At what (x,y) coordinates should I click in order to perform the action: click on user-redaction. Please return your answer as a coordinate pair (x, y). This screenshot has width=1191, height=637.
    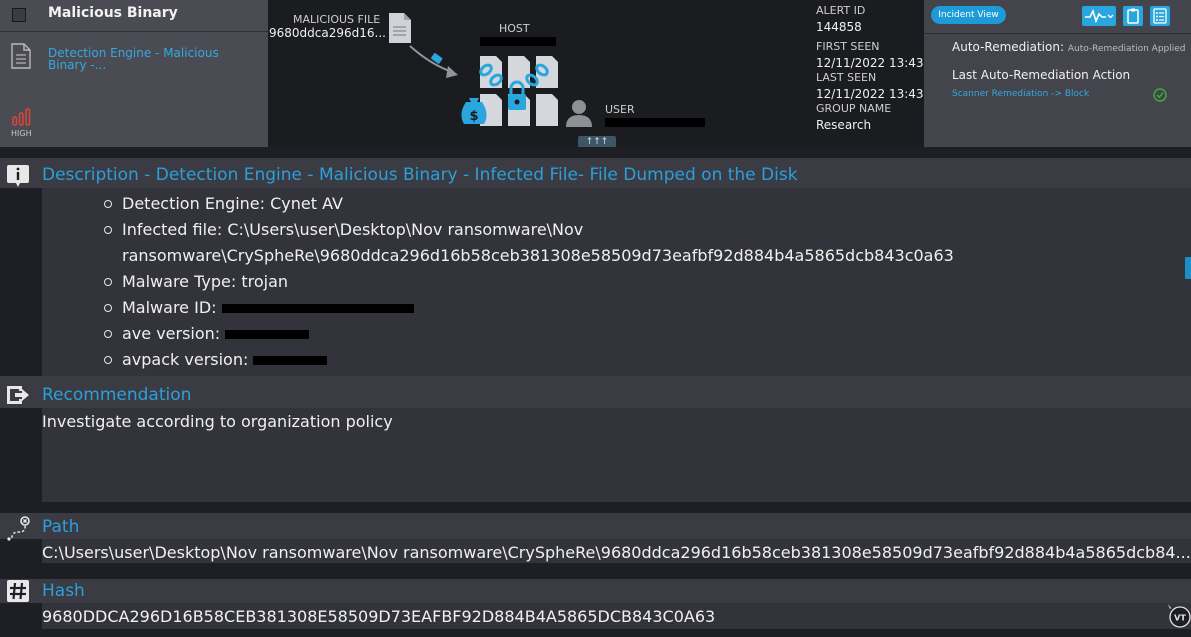
    Looking at the image, I should click on (655, 122).